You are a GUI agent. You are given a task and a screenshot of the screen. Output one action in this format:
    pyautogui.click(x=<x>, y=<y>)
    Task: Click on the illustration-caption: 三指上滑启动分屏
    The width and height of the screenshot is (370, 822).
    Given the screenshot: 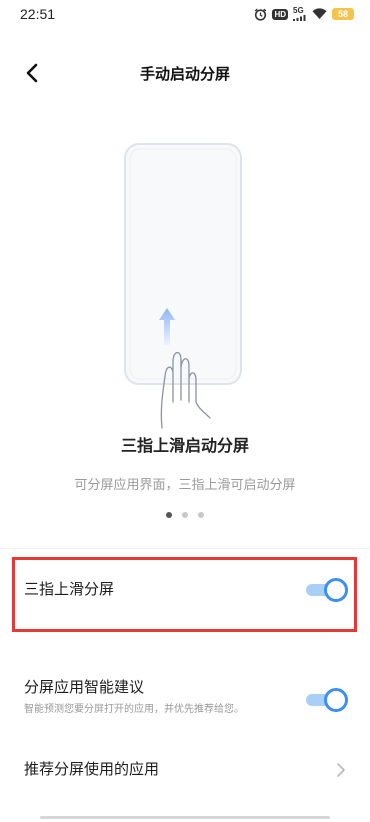 What is the action you would take?
    pyautogui.click(x=184, y=445)
    